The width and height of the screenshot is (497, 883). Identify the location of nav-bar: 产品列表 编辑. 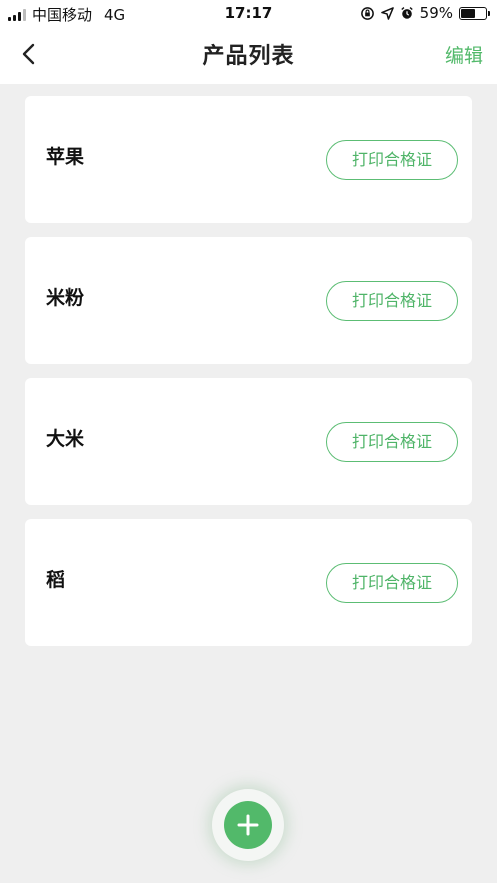
(248, 55).